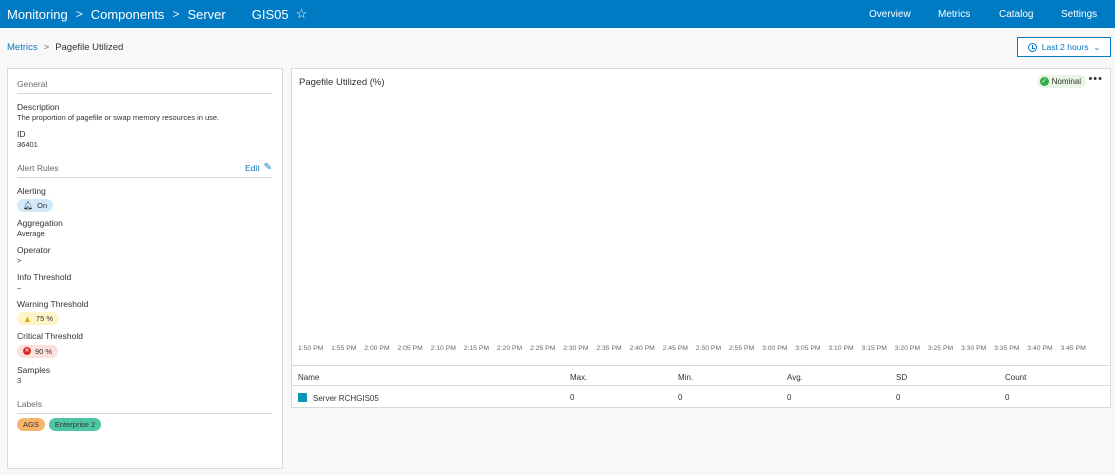  I want to click on breadcrumb-server: Server, so click(206, 14).